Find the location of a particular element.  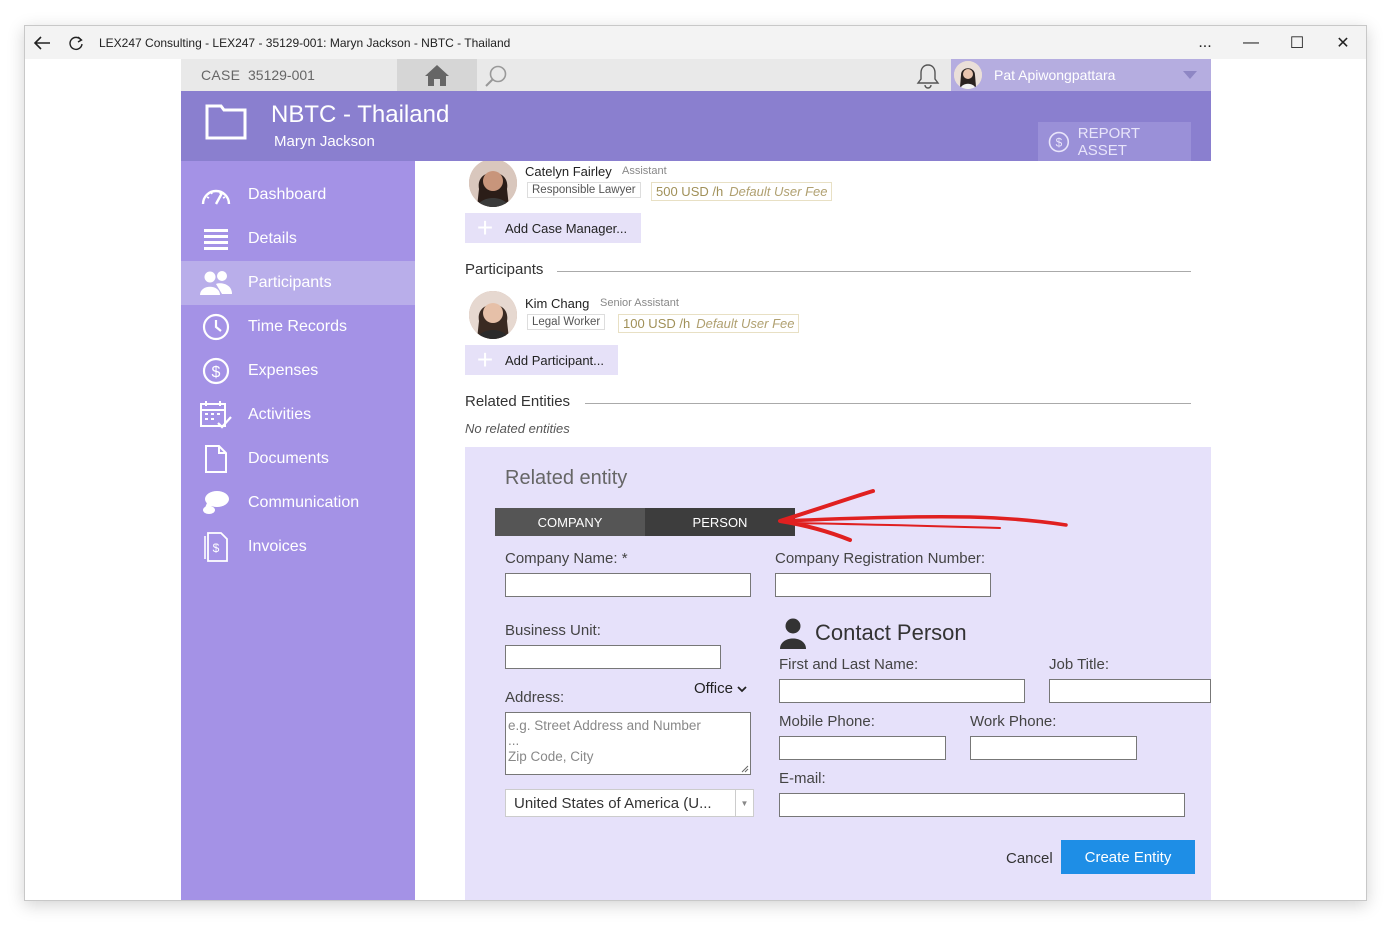

fee-value: 100 USD /h is located at coordinates (657, 323).